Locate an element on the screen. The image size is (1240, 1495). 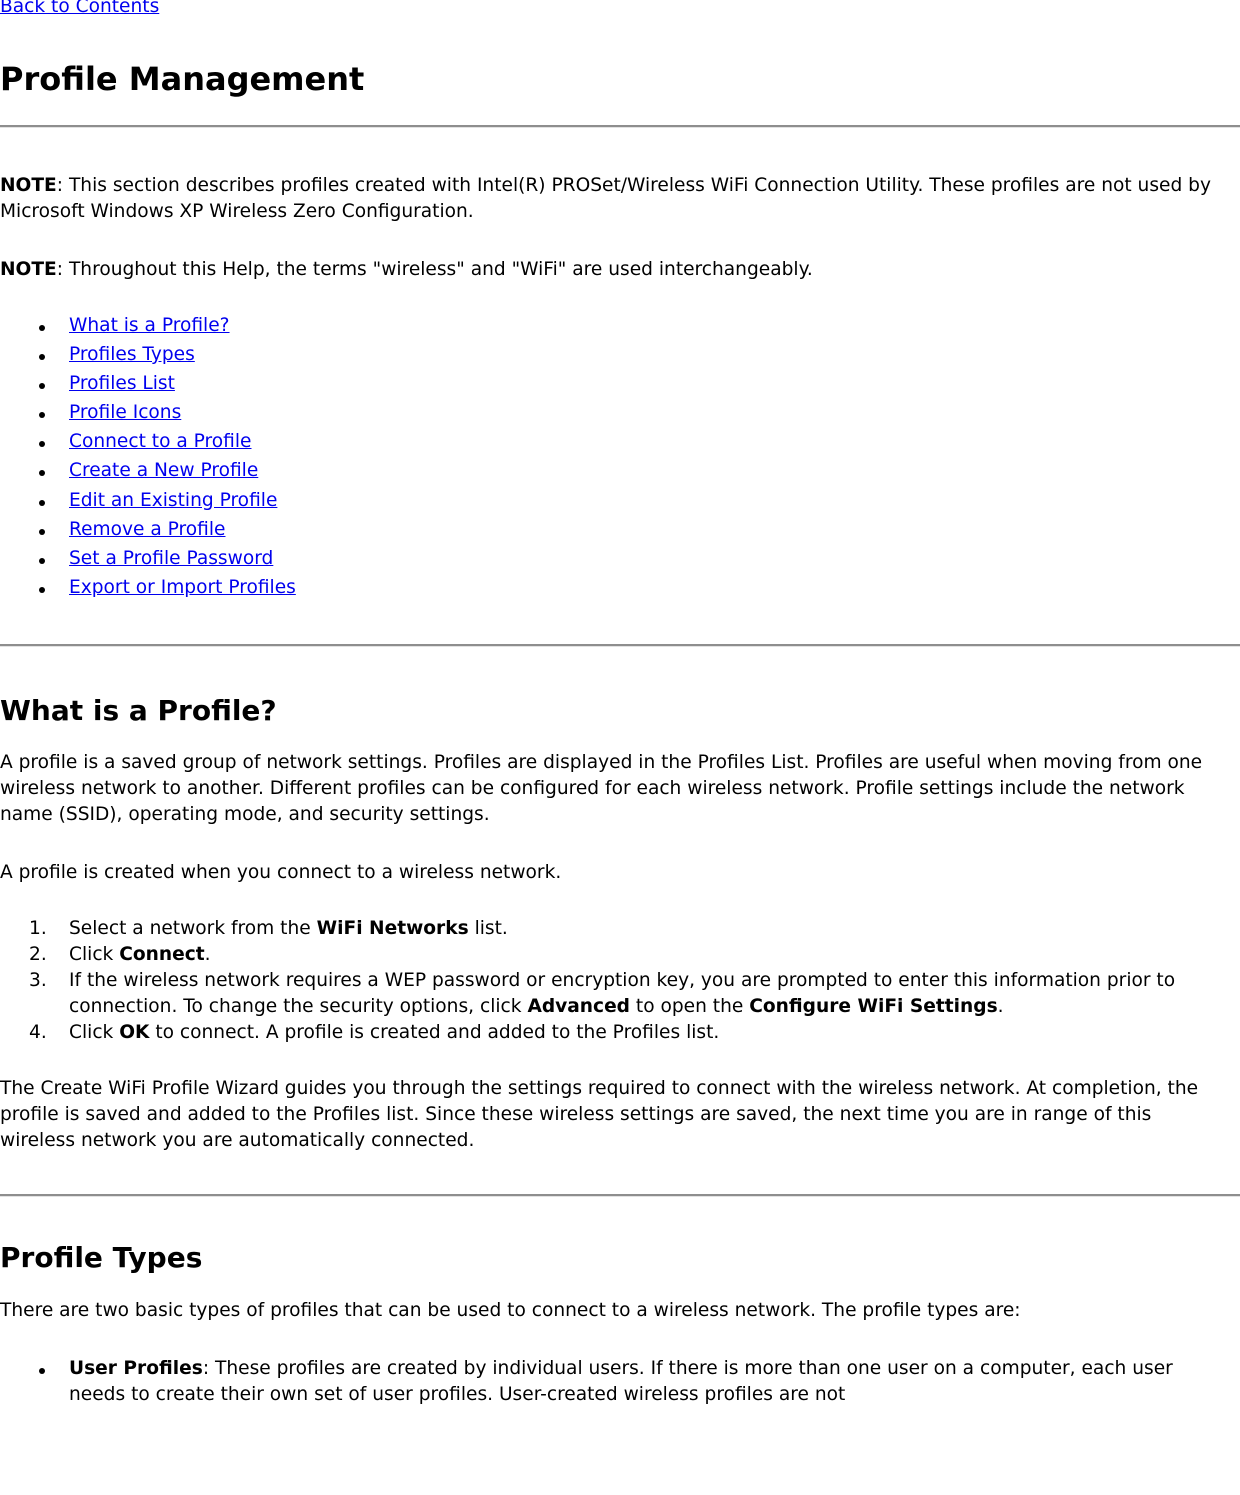
back-to-contents-link: Back to Contents is located at coordinates (620, 10).